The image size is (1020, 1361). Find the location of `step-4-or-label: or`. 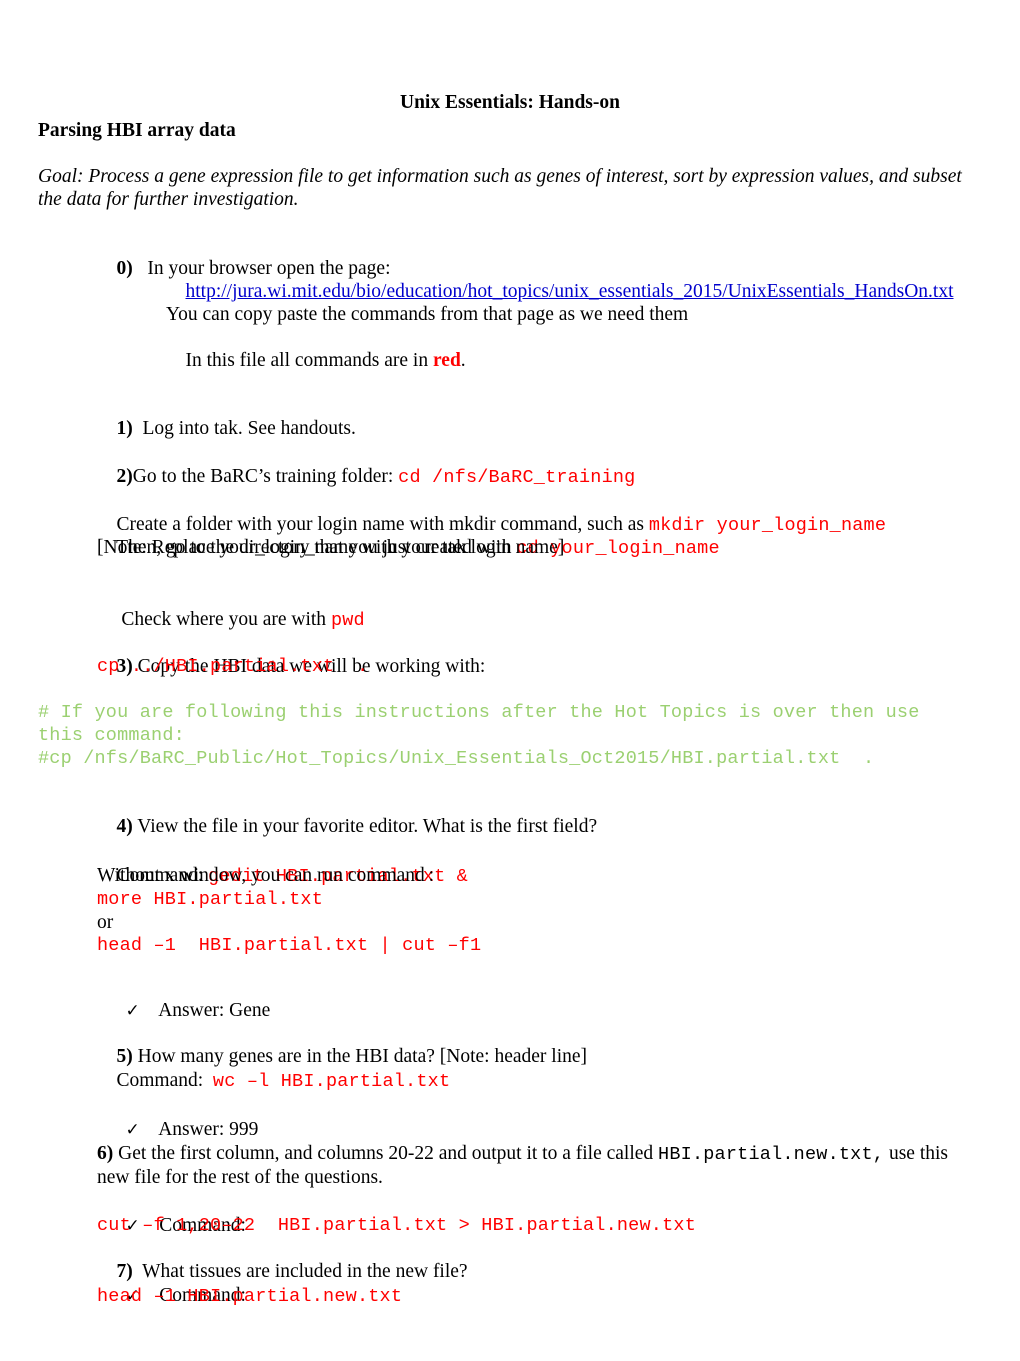

step-4-or-label: or is located at coordinates (105, 922).